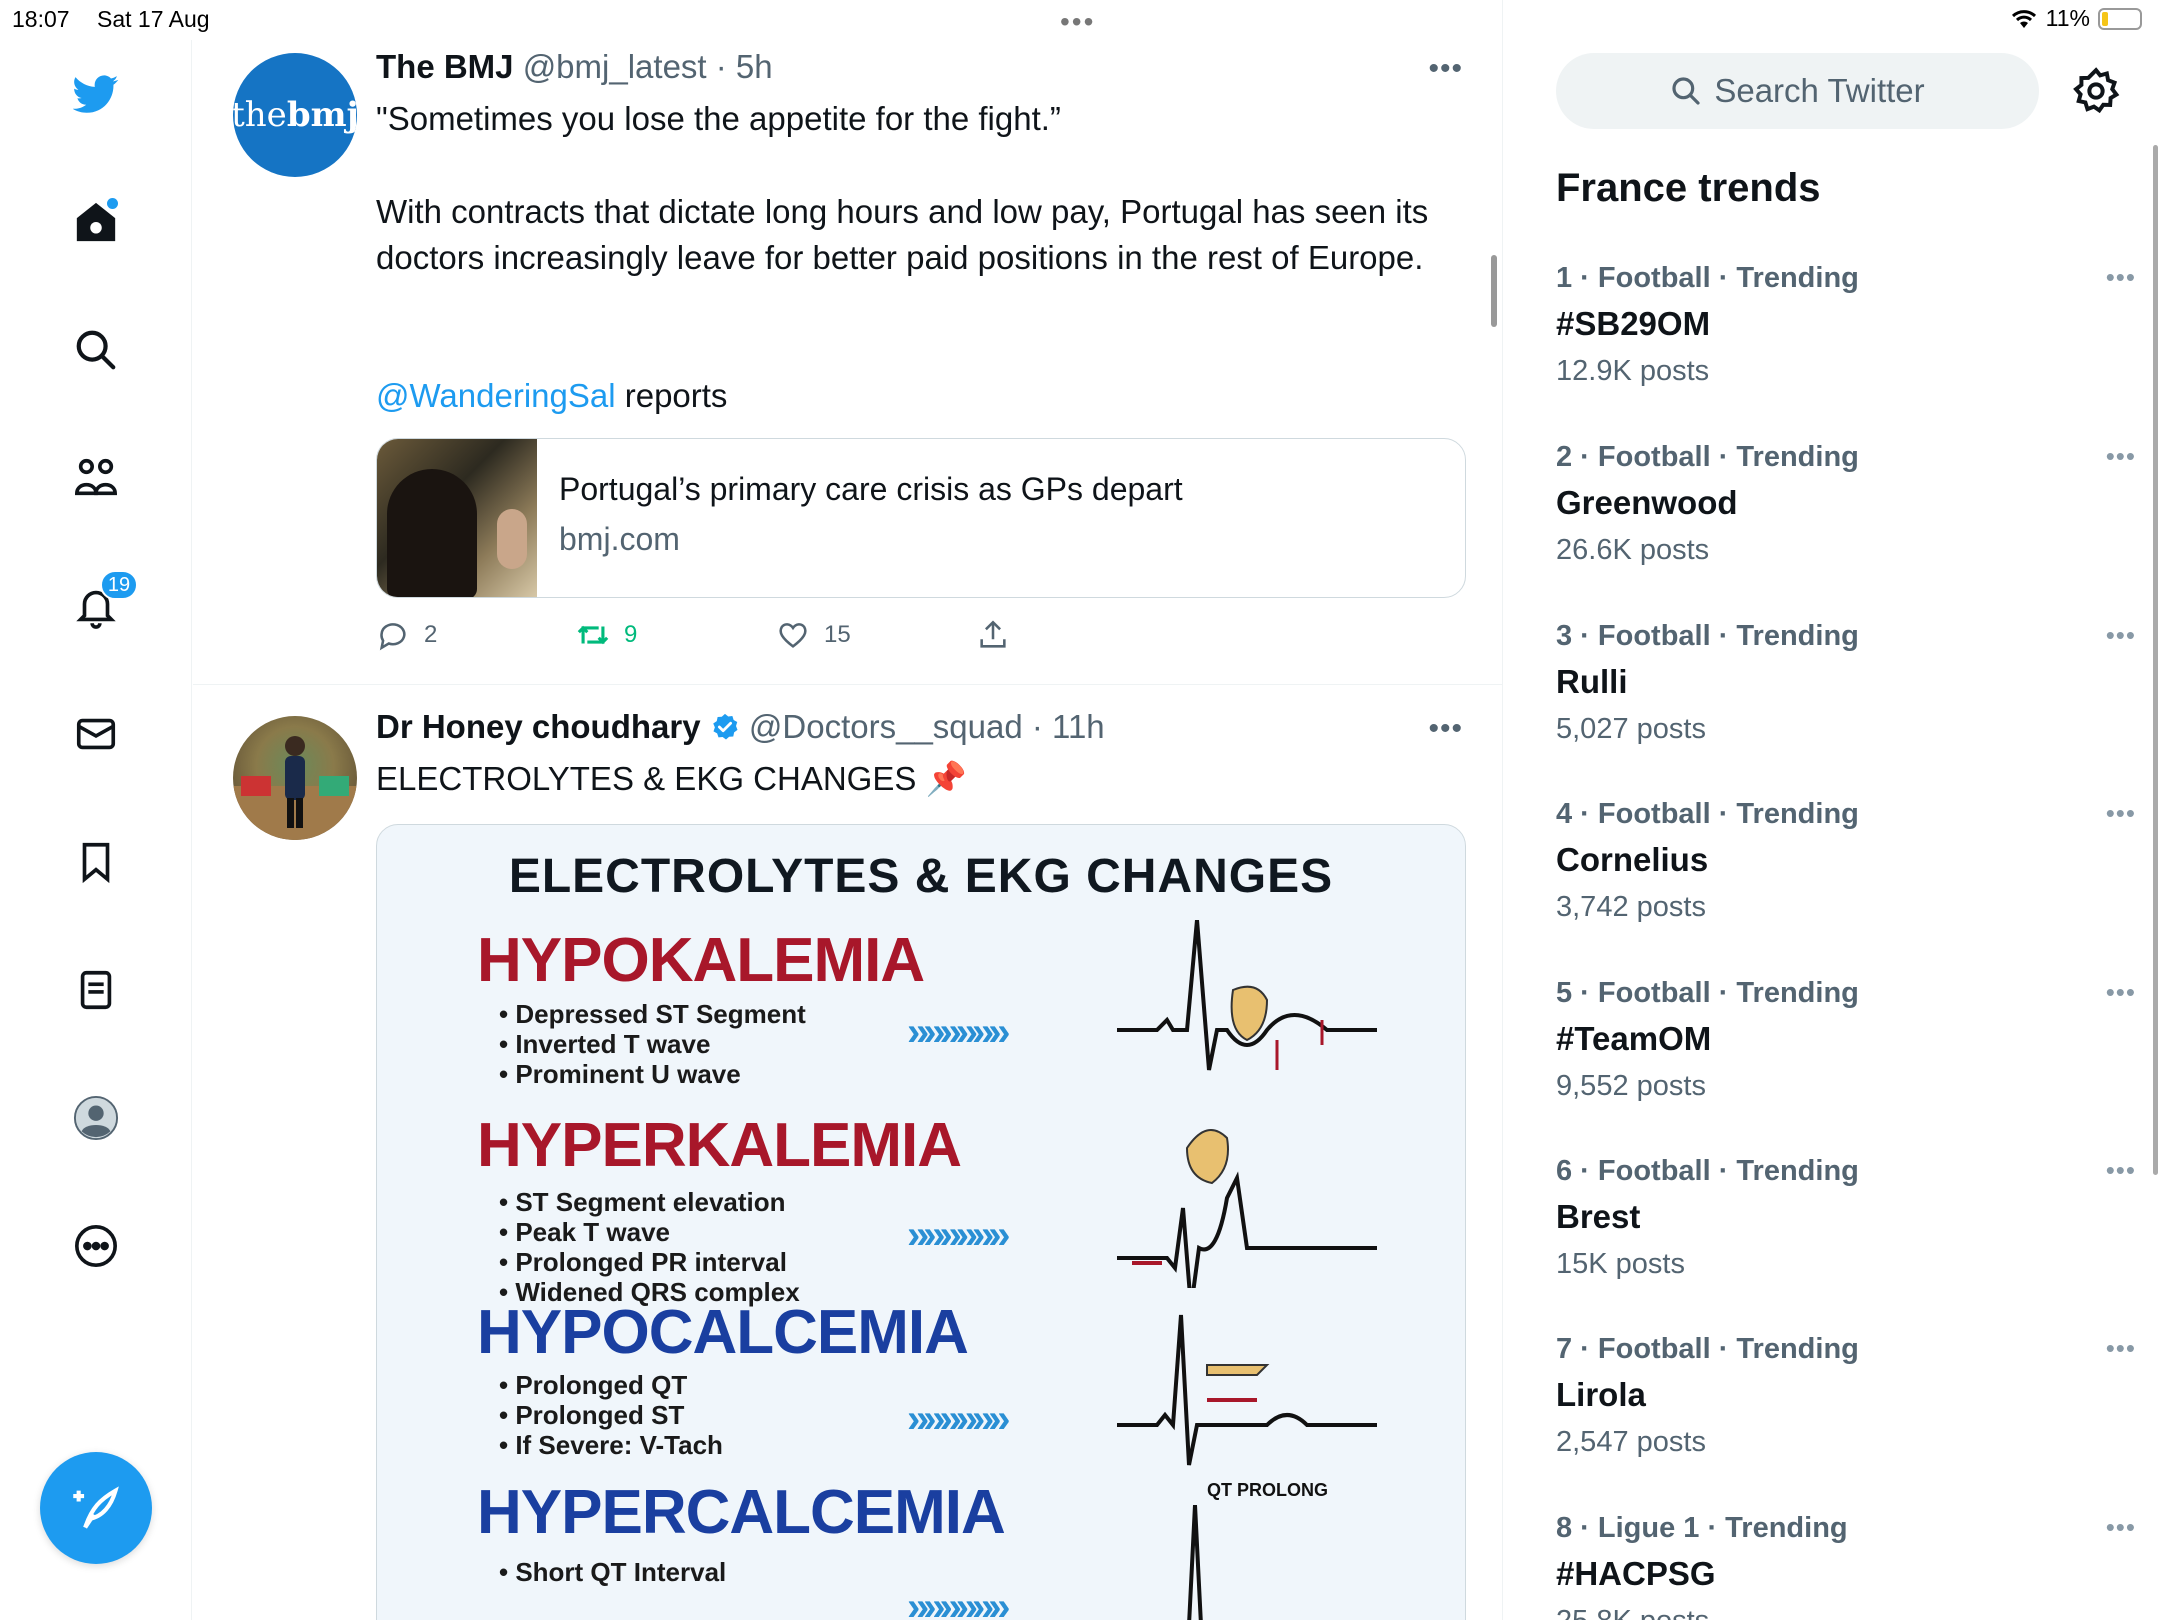  What do you see at coordinates (1247, 995) in the screenshot?
I see `ekg-hypokalemia-icon` at bounding box center [1247, 995].